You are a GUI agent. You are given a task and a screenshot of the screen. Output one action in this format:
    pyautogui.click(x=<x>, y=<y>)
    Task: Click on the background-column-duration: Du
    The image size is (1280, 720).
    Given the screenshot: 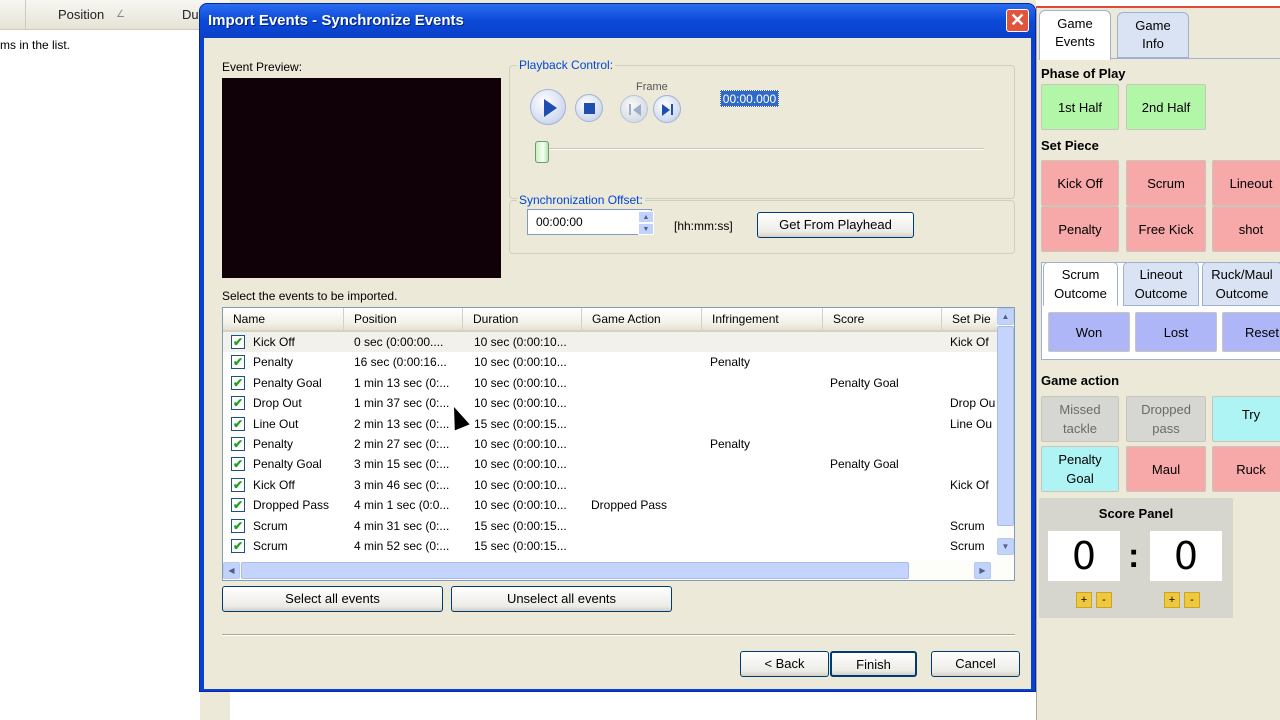 What is the action you would take?
    pyautogui.click(x=190, y=15)
    